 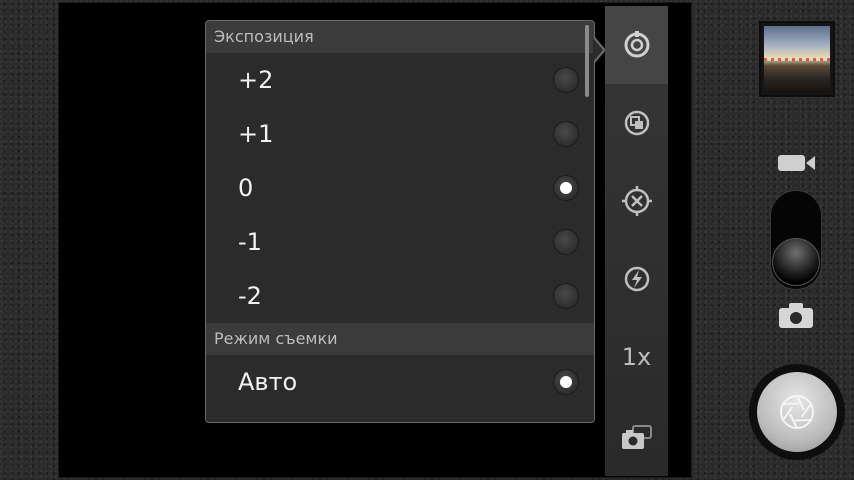 I want to click on settings-button, so click(x=636, y=45).